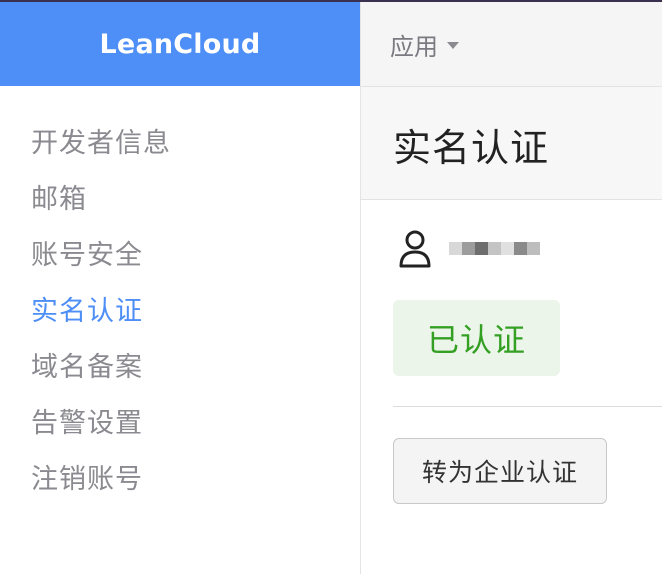 This screenshot has height=574, width=662. What do you see at coordinates (527, 406) in the screenshot?
I see `content-divider` at bounding box center [527, 406].